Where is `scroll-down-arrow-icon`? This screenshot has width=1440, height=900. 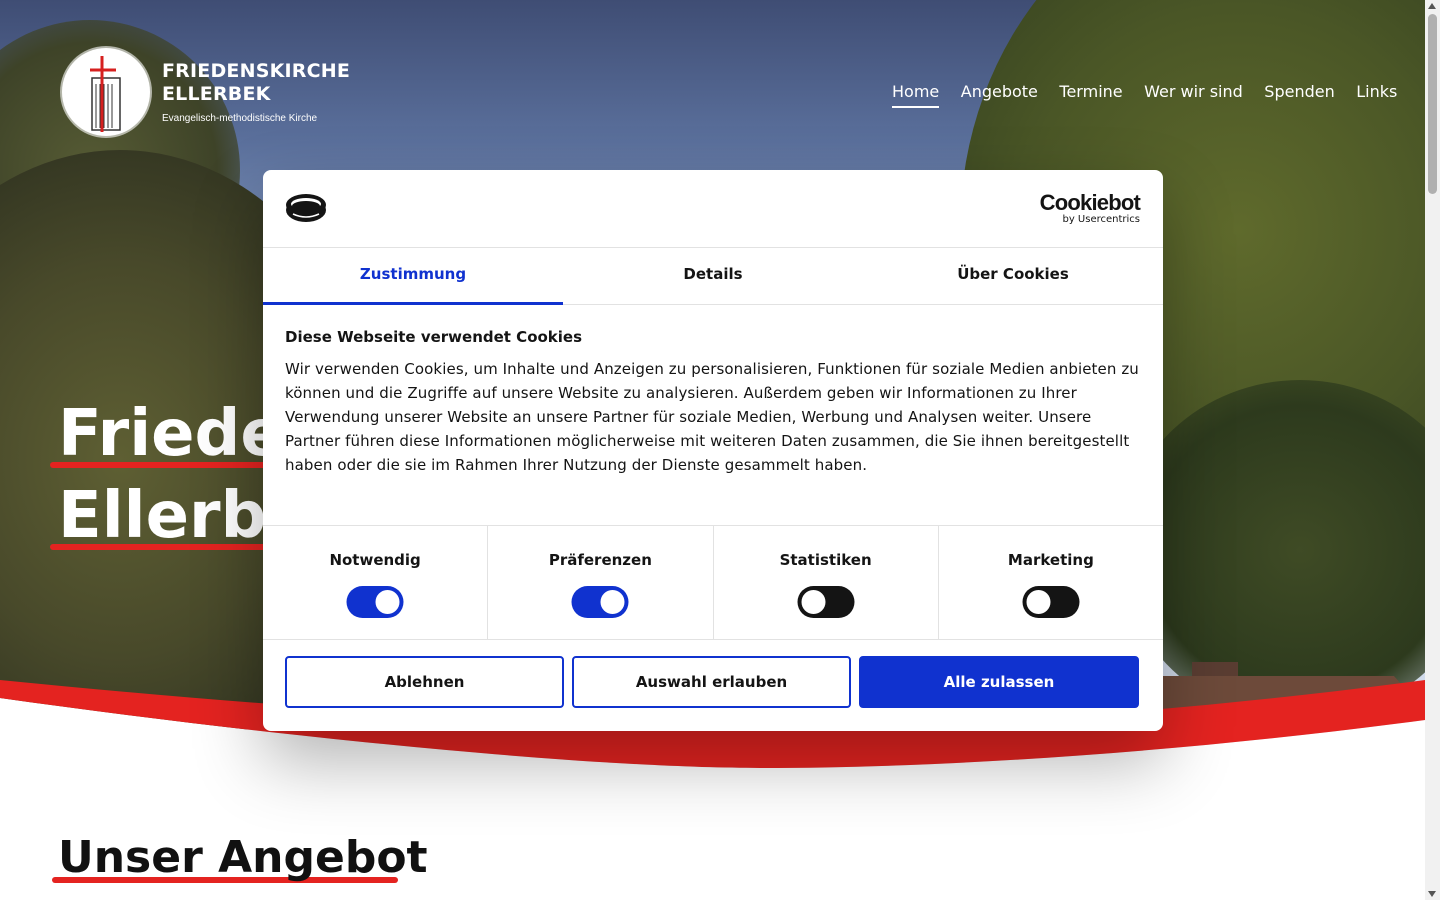 scroll-down-arrow-icon is located at coordinates (1432, 894).